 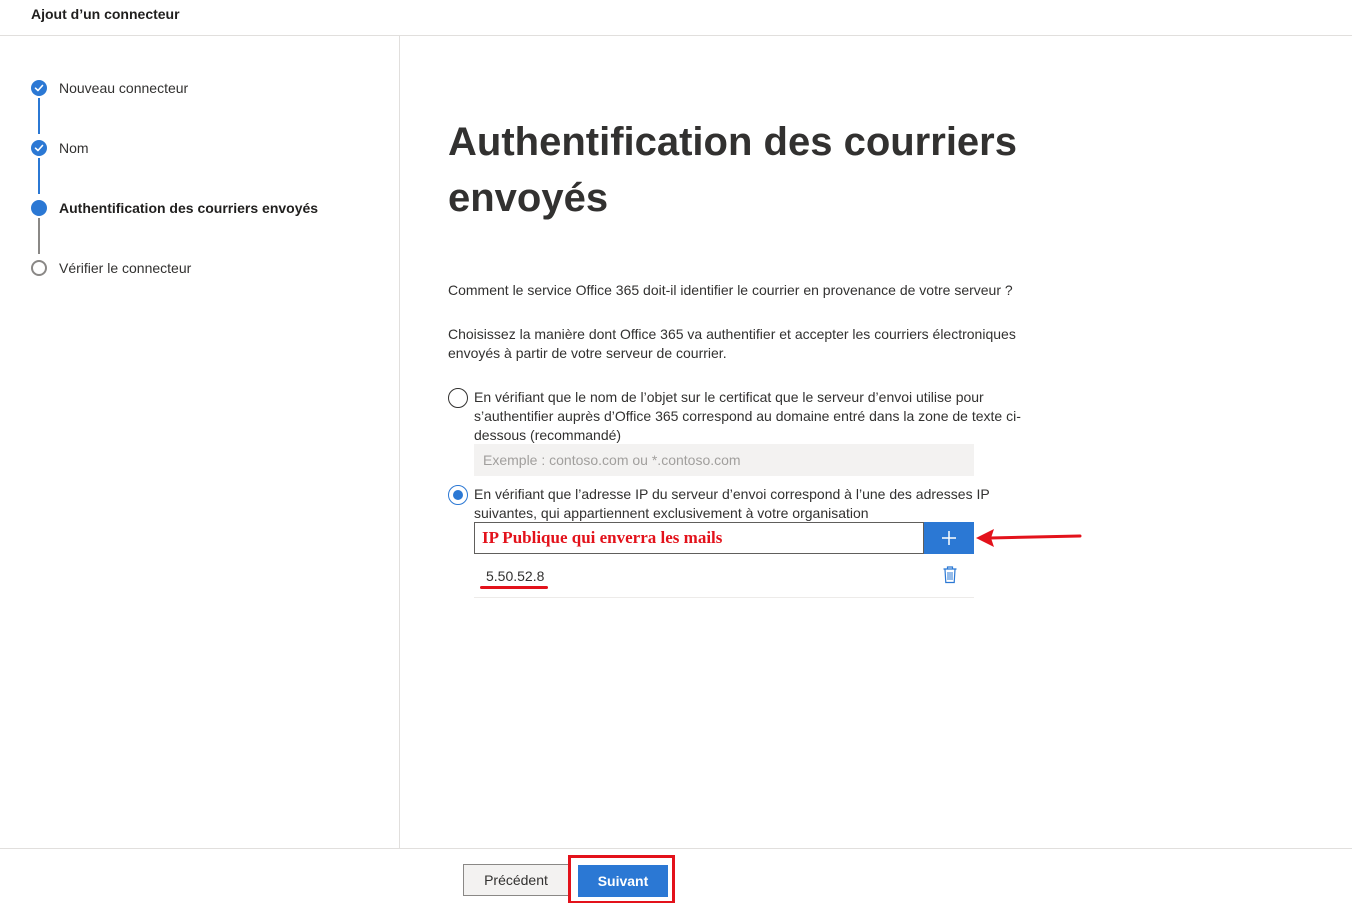 I want to click on step-new-connector: Nouveau connecteur, so click(x=109, y=88).